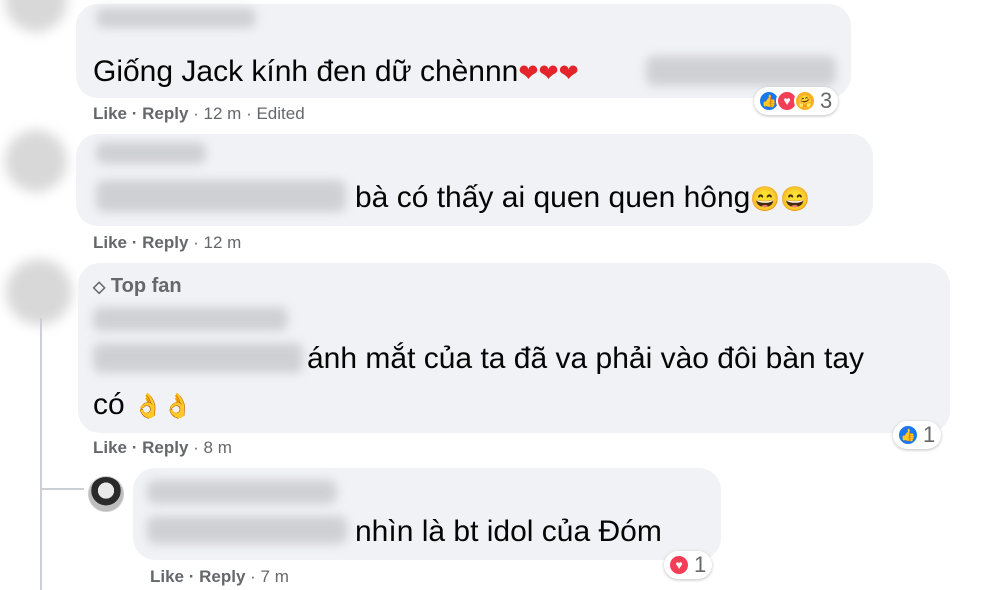 This screenshot has height=590, width=1000. Describe the element at coordinates (780, 199) in the screenshot. I see `grin-emoji: 😄😄` at that location.